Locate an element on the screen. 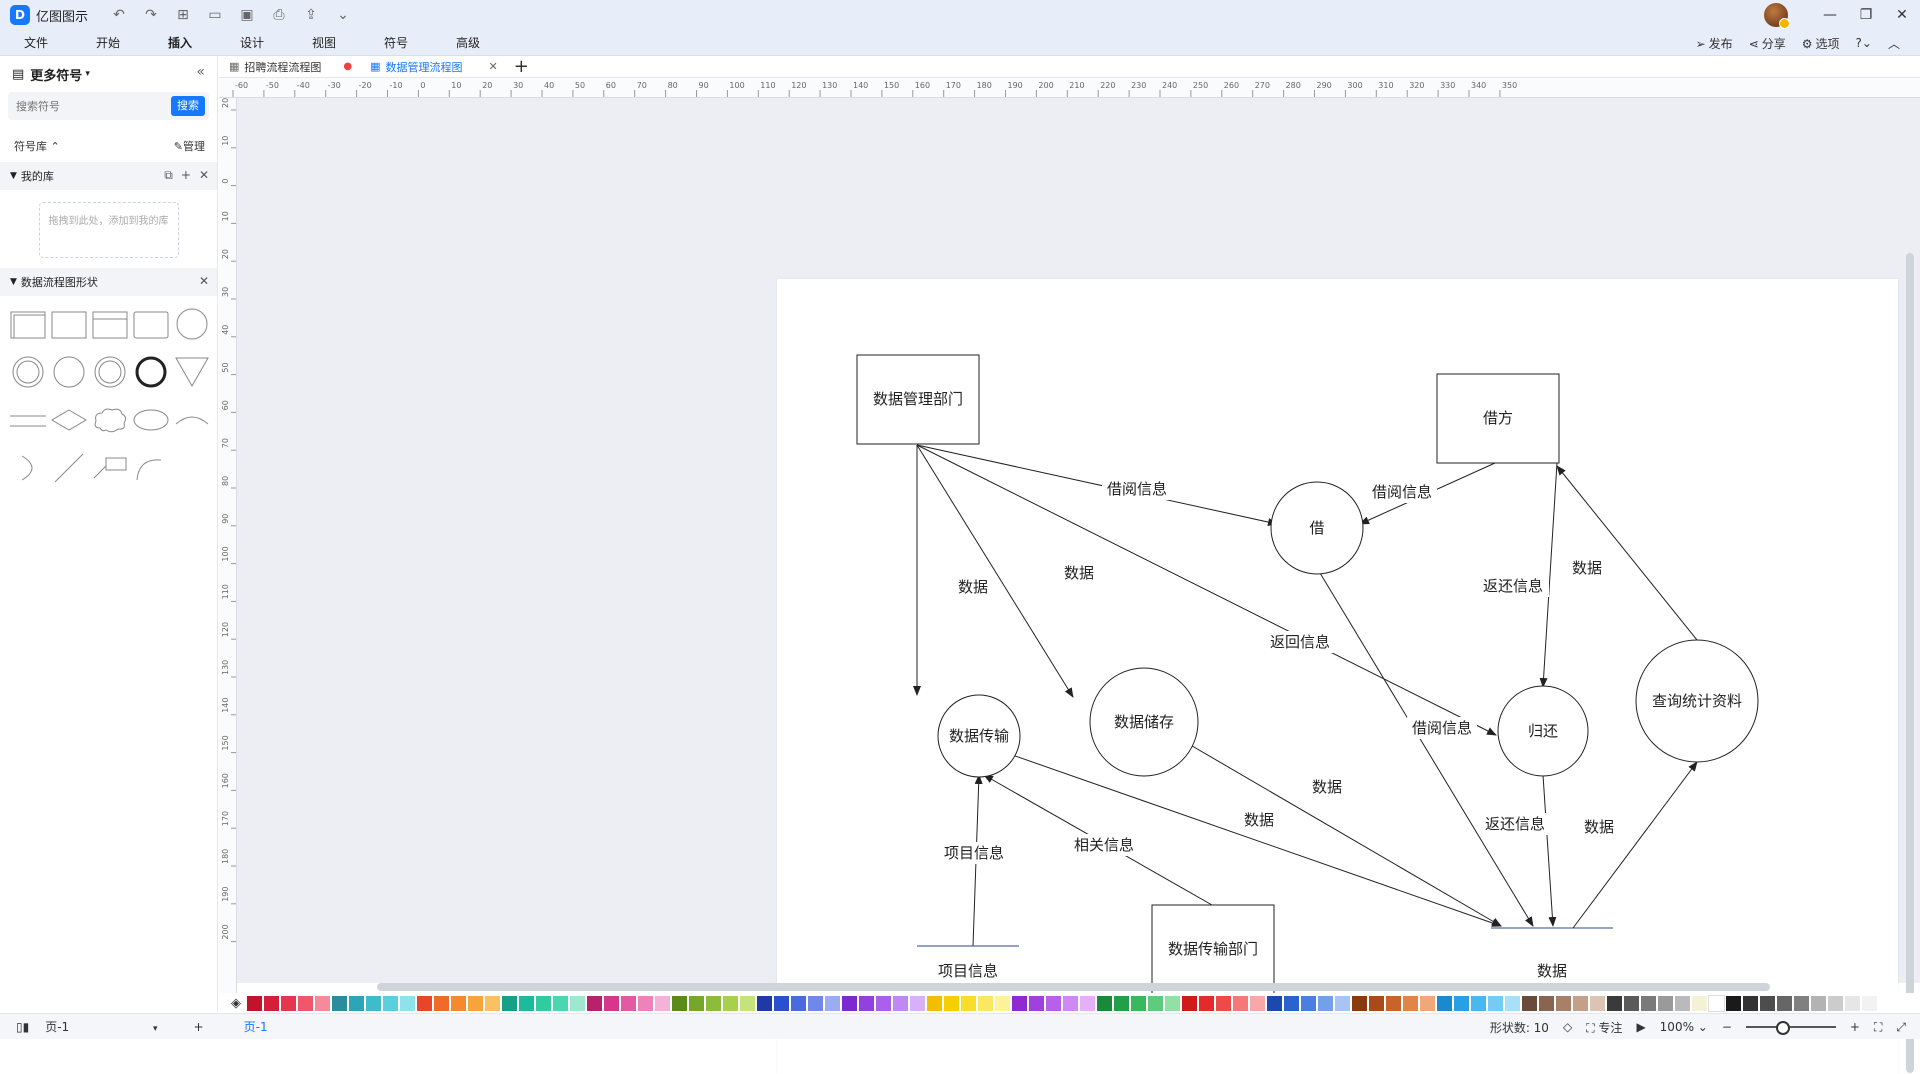 This screenshot has width=1920, height=1074. shape-line-pair is located at coordinates (28, 420).